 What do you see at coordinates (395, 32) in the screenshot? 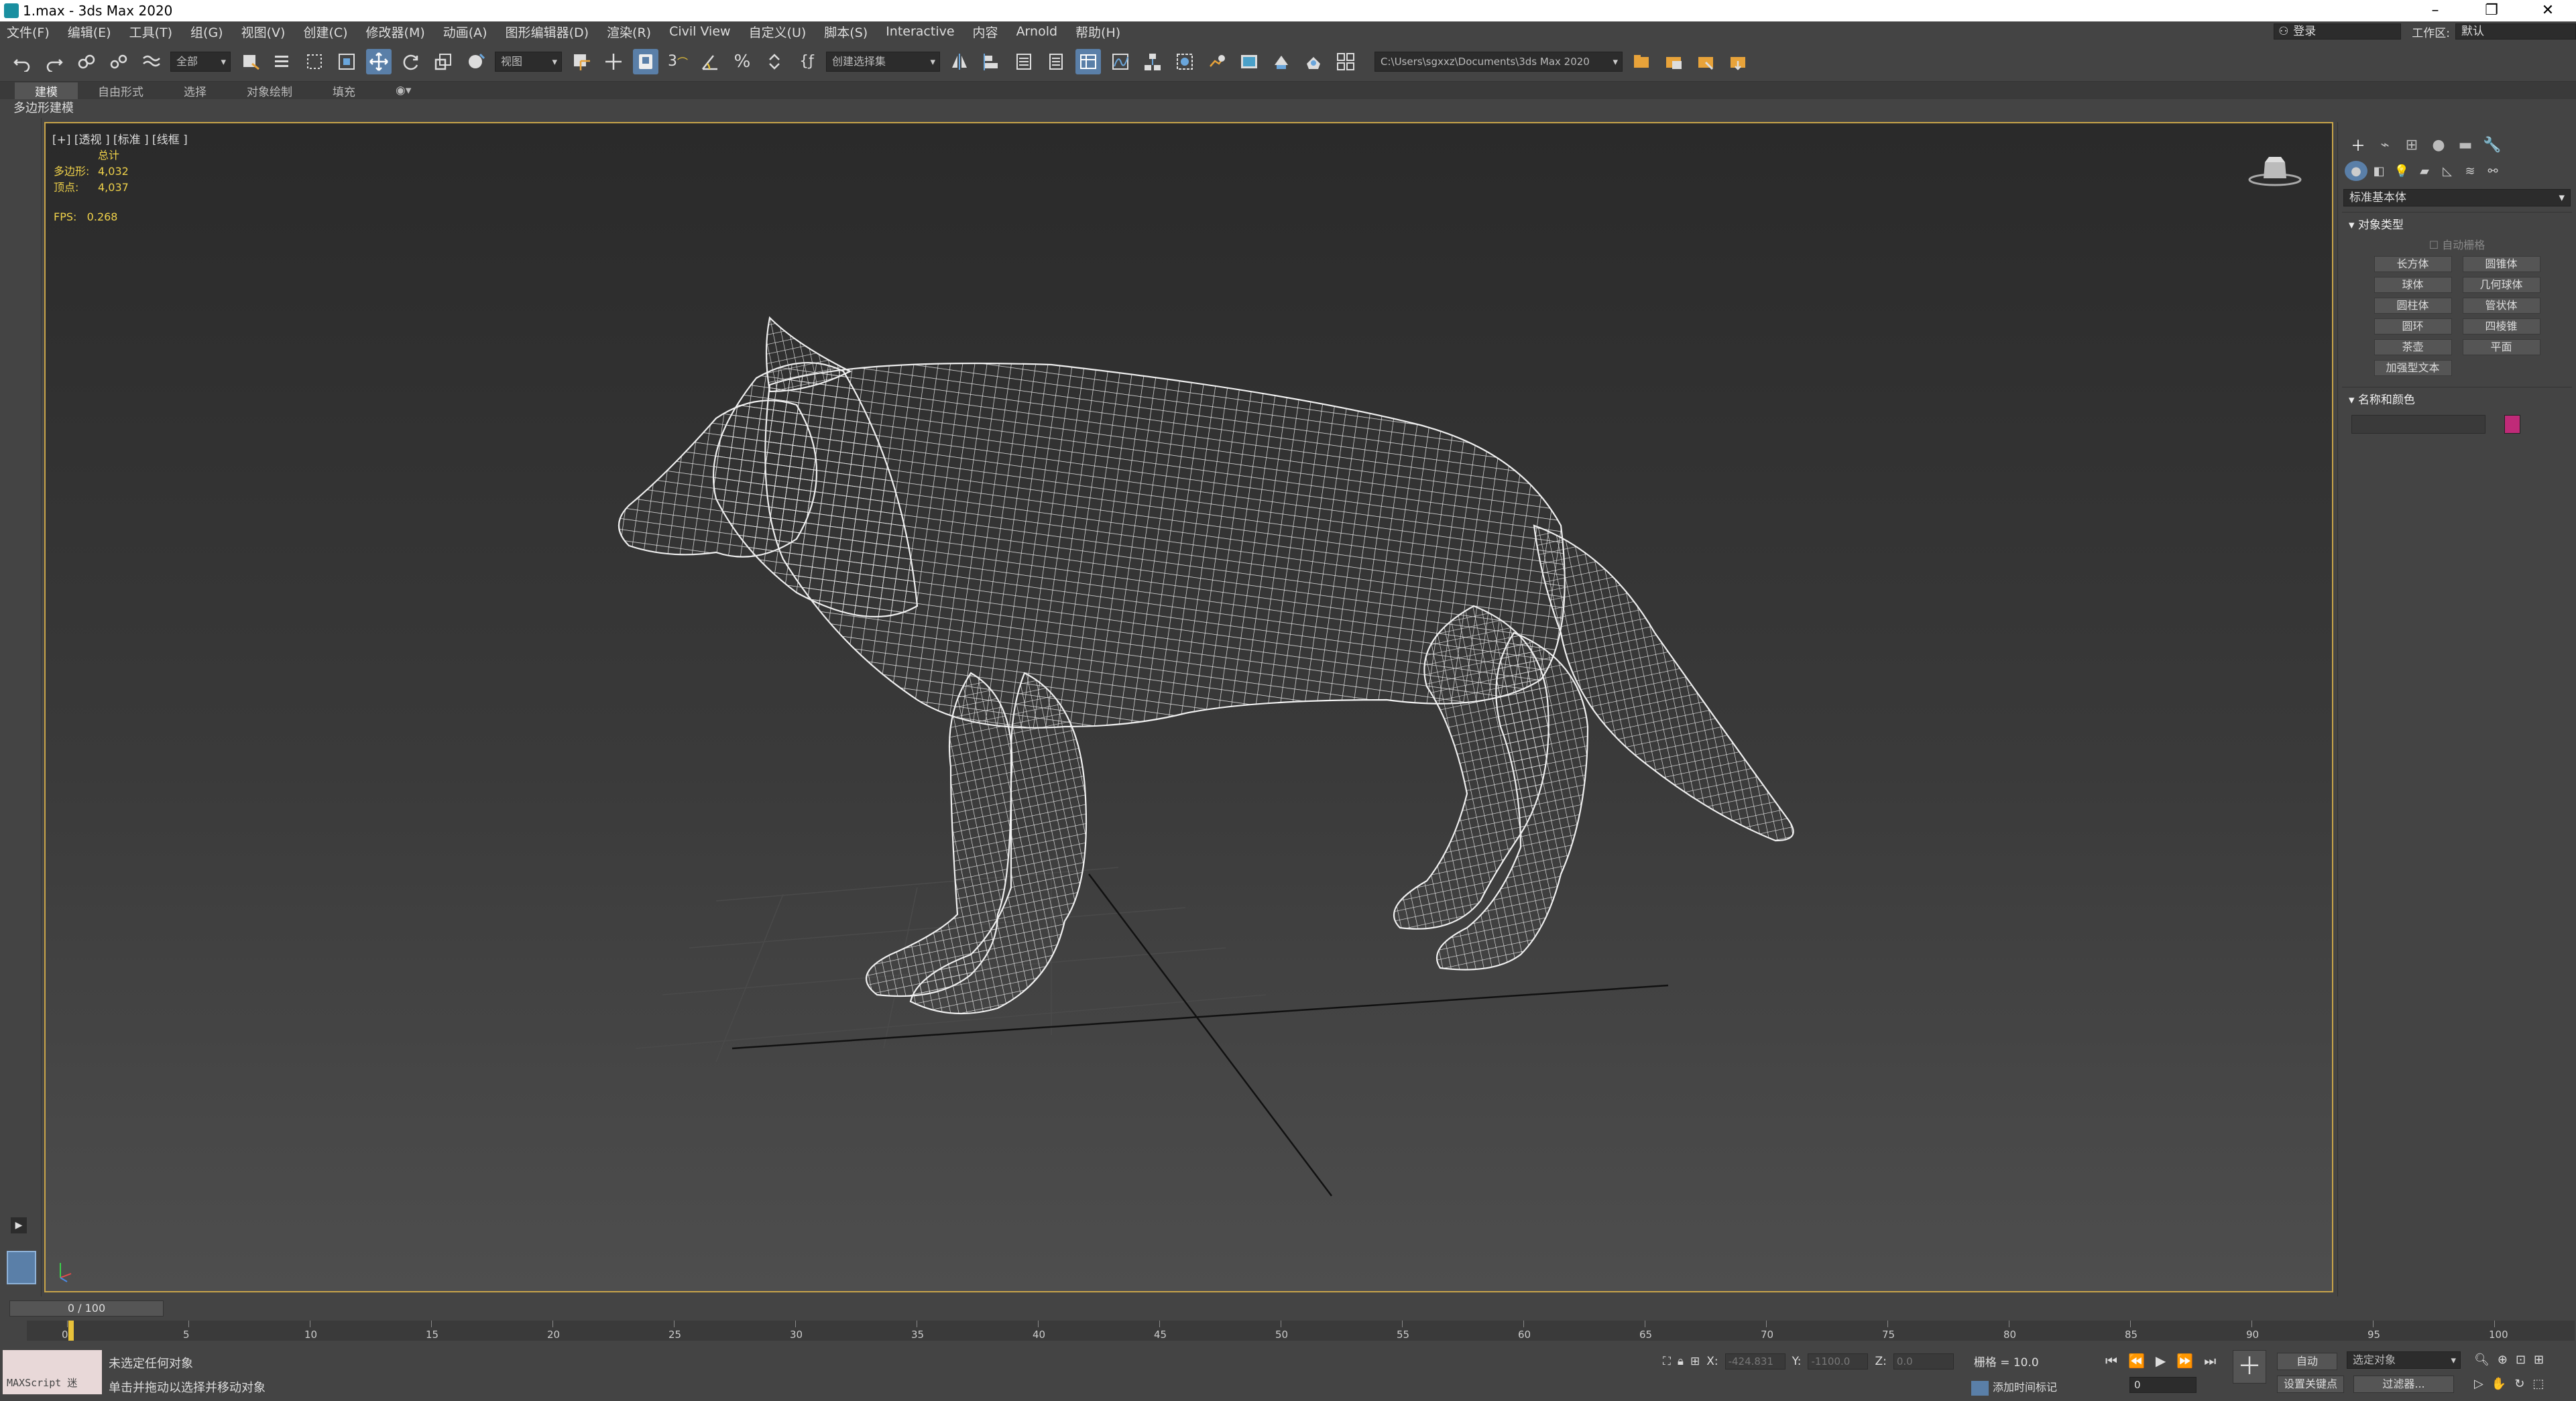
I see `menu-modifiers: 修改器(M)` at bounding box center [395, 32].